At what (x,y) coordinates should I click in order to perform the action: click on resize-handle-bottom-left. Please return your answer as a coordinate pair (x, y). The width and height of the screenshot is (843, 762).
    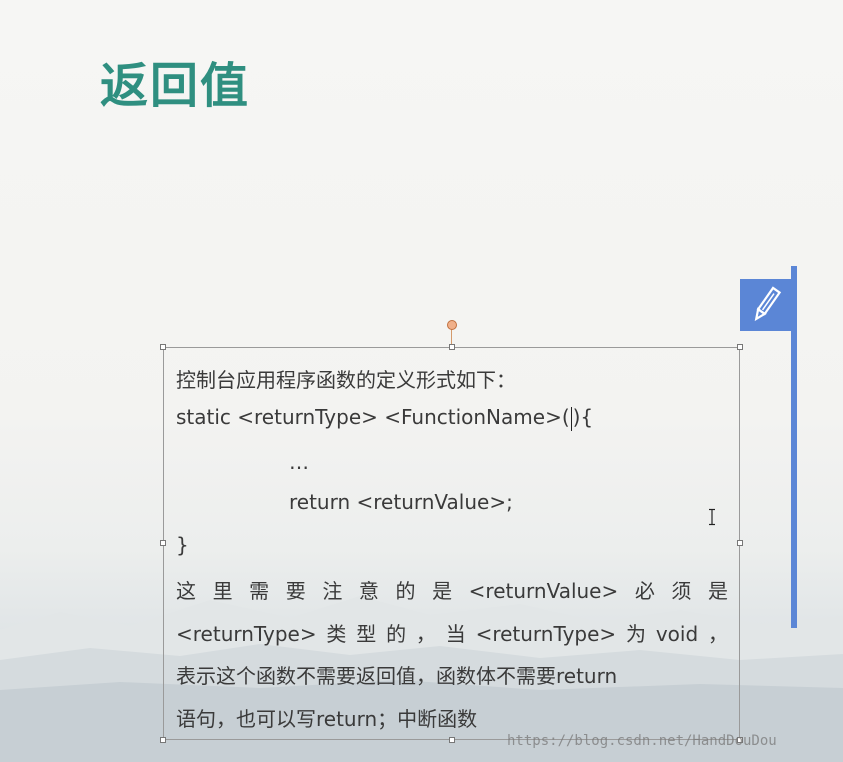
    Looking at the image, I should click on (163, 740).